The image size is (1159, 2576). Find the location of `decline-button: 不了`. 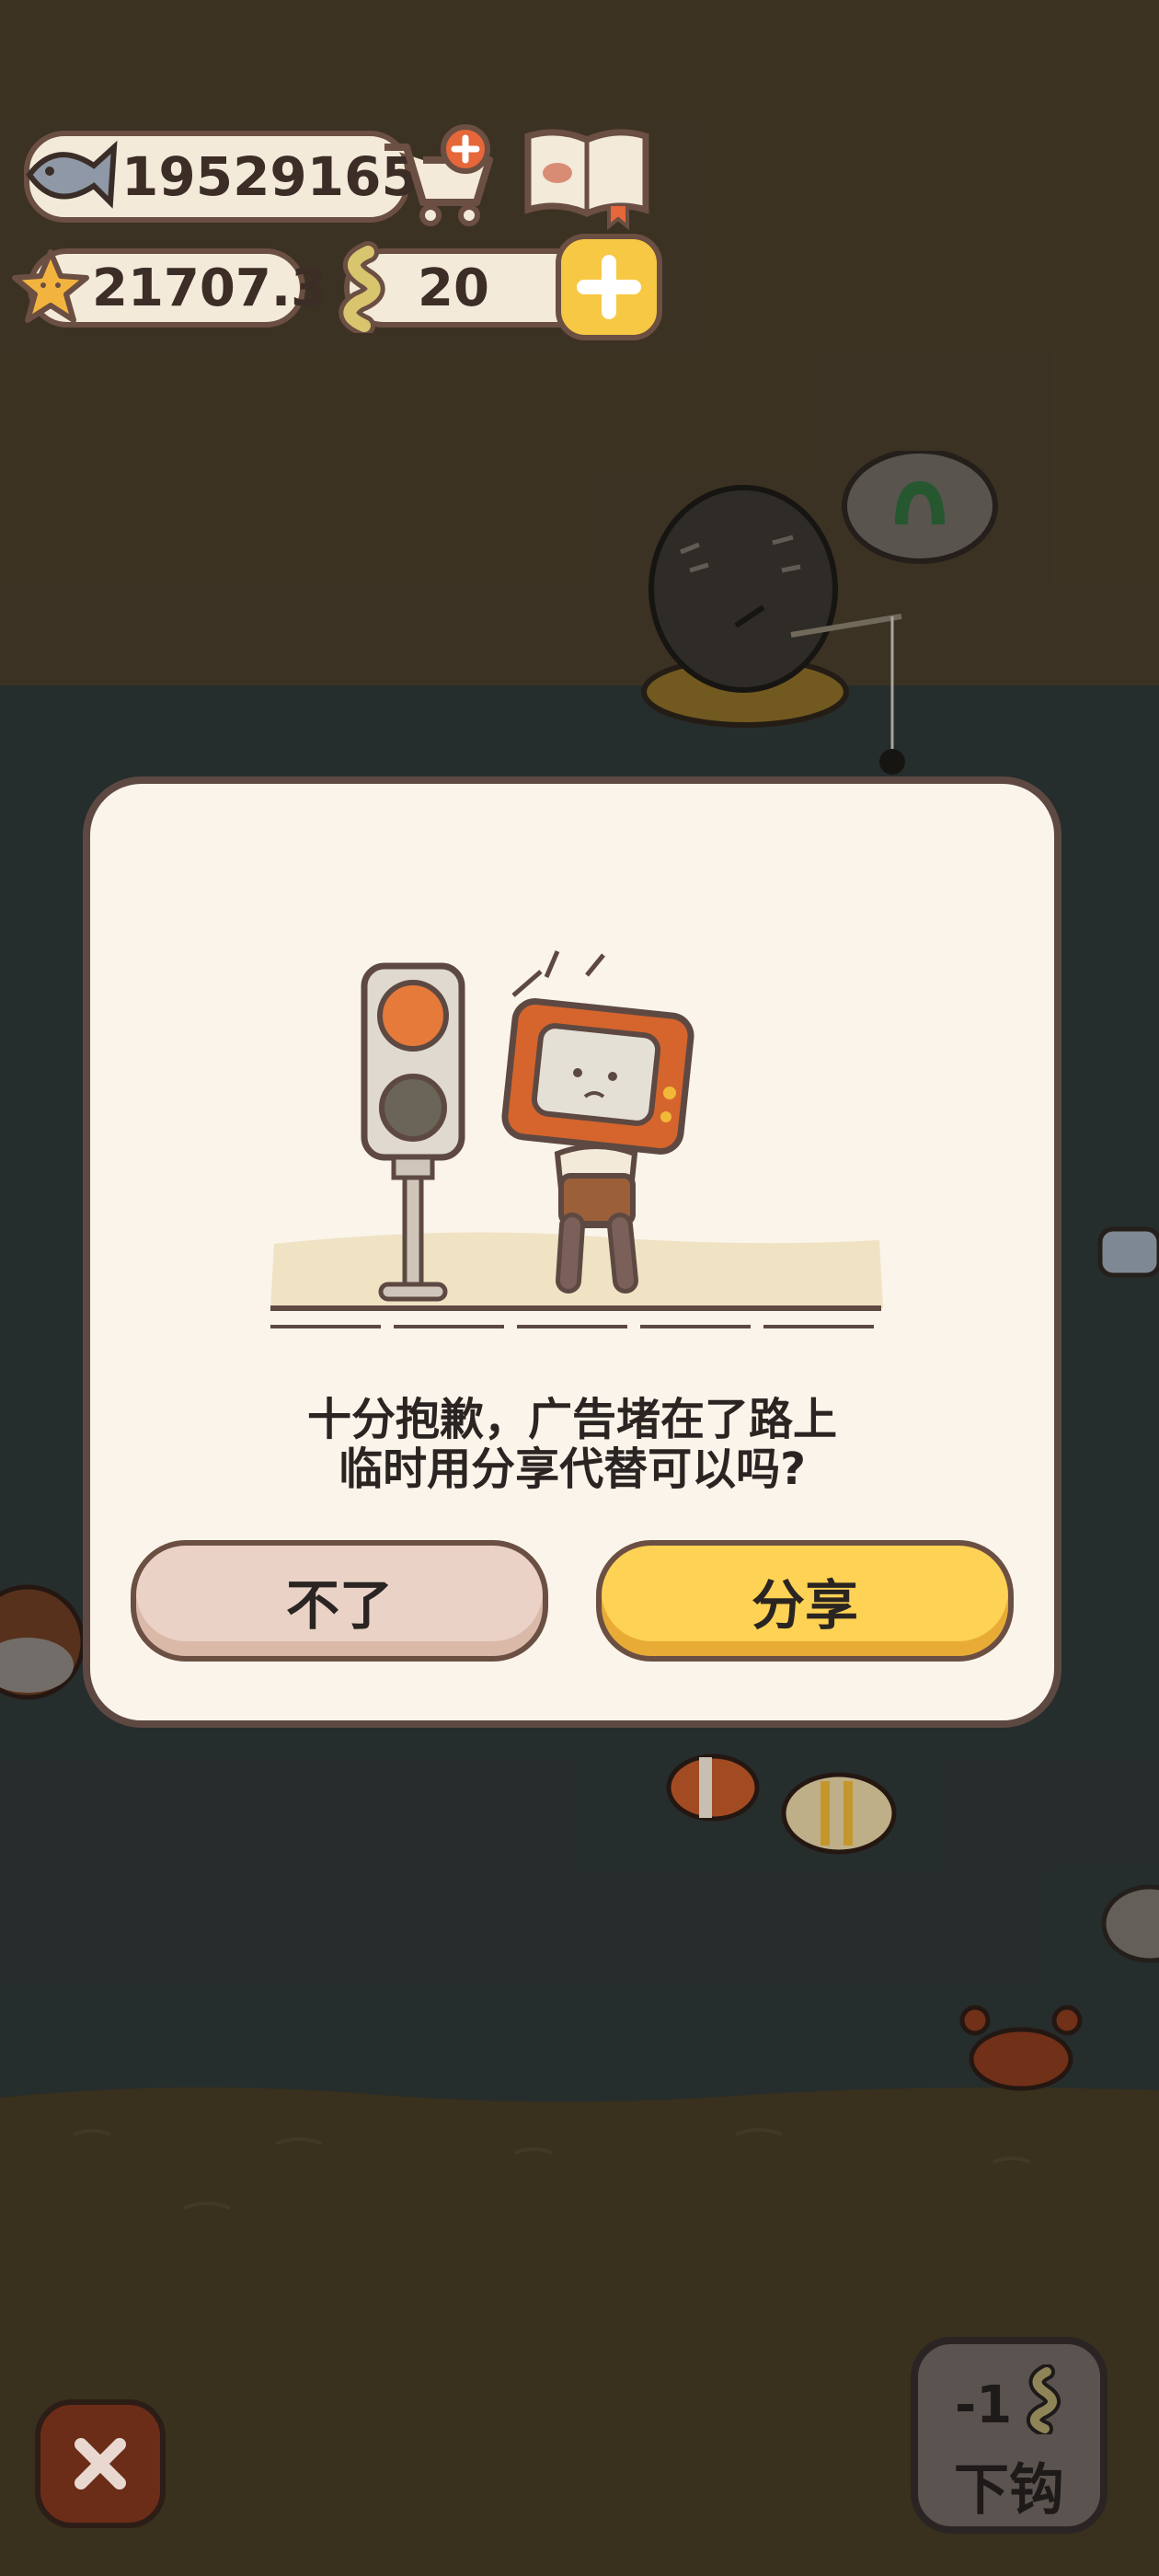

decline-button: 不了 is located at coordinates (339, 1601).